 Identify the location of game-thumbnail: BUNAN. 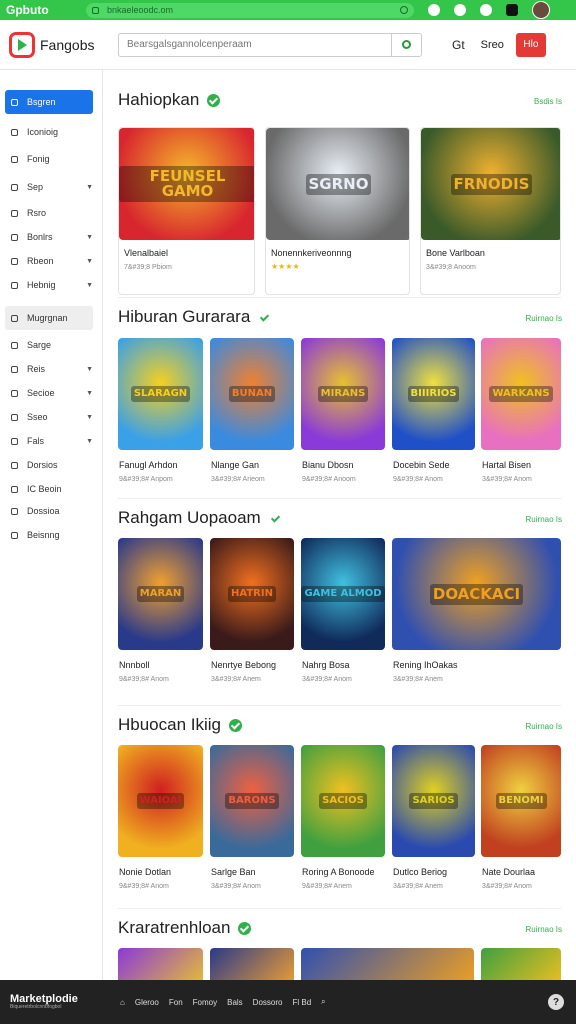
(252, 394).